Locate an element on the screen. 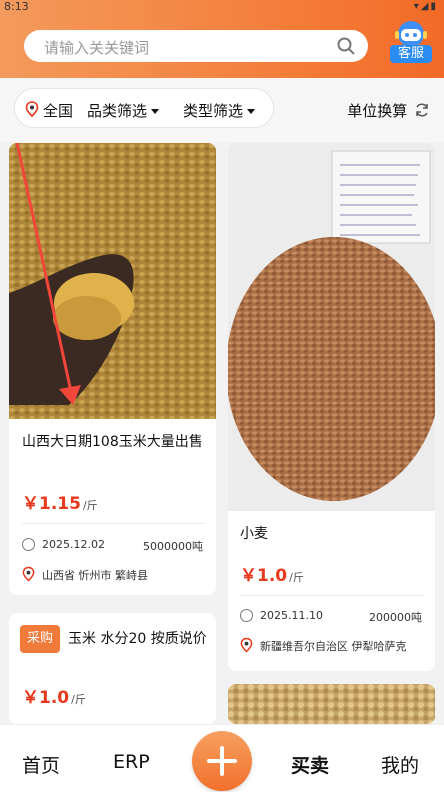  listing-card: 采购 玉米 水分20 按质说价 ￥1.0/斤 is located at coordinates (112, 668).